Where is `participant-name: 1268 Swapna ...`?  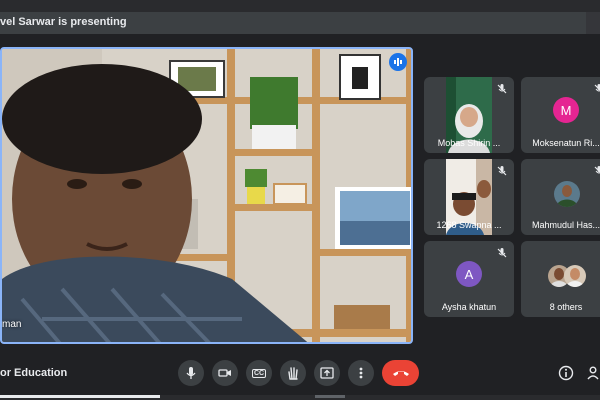 participant-name: 1268 Swapna ... is located at coordinates (469, 225).